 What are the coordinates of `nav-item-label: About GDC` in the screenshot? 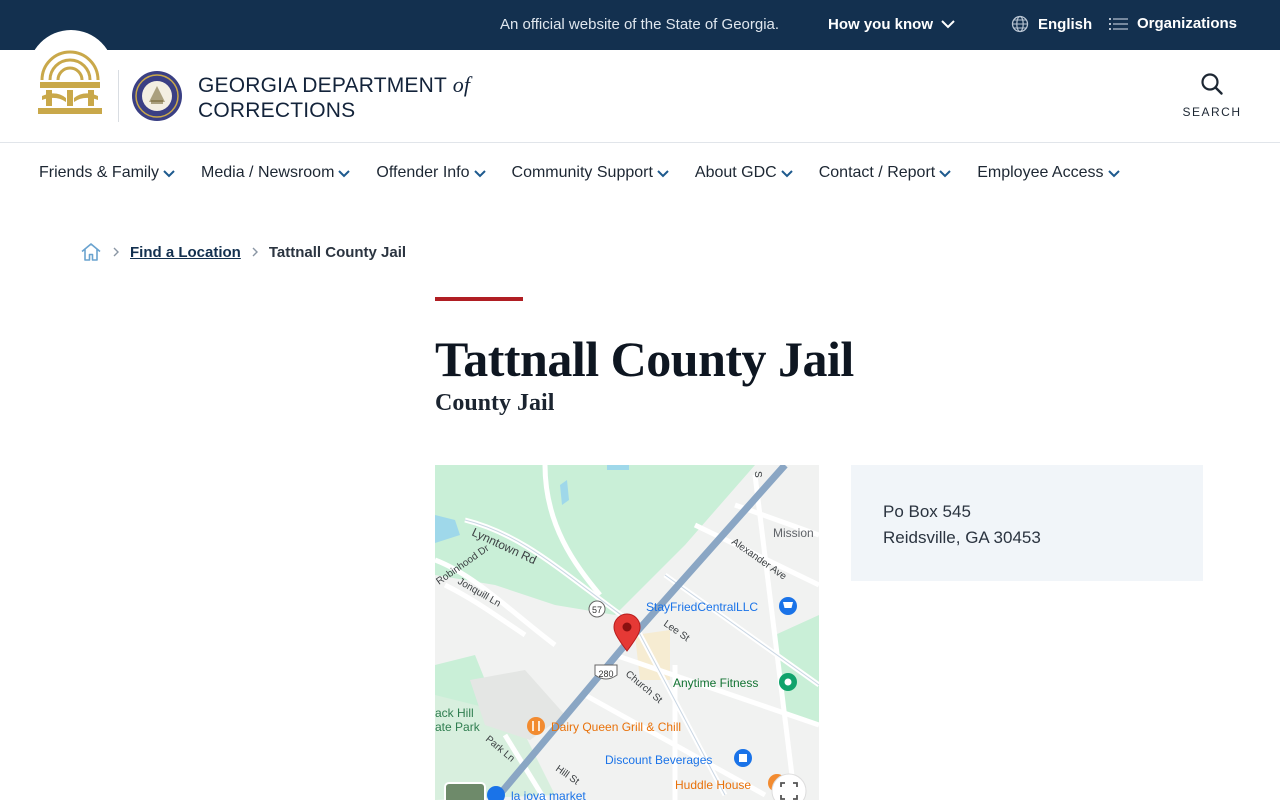 It's located at (735, 172).